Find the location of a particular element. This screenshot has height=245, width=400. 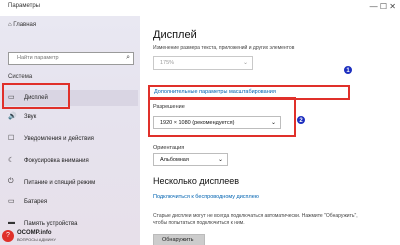

callout-badge-2: 2 is located at coordinates (301, 120).